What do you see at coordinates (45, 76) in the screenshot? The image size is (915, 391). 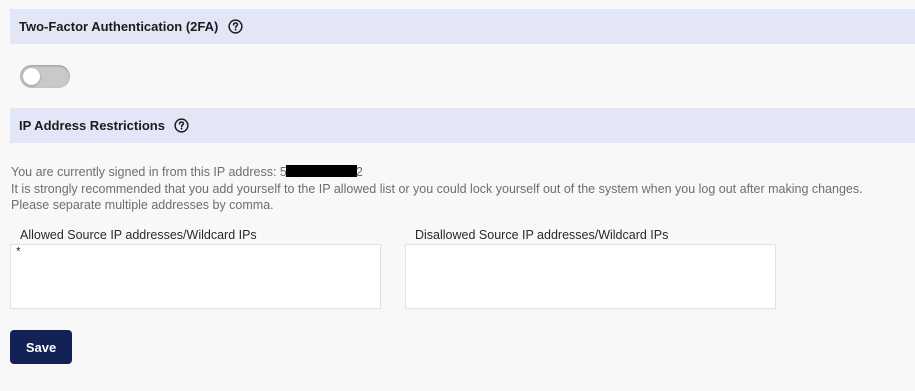 I see `two-factor-toggle` at bounding box center [45, 76].